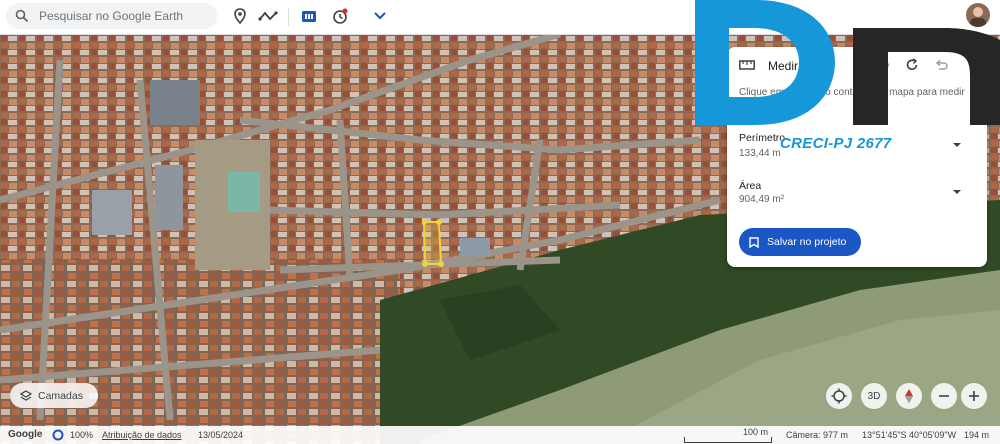 This screenshot has height=444, width=1000. I want to click on layers-button: Camadas, so click(54, 395).